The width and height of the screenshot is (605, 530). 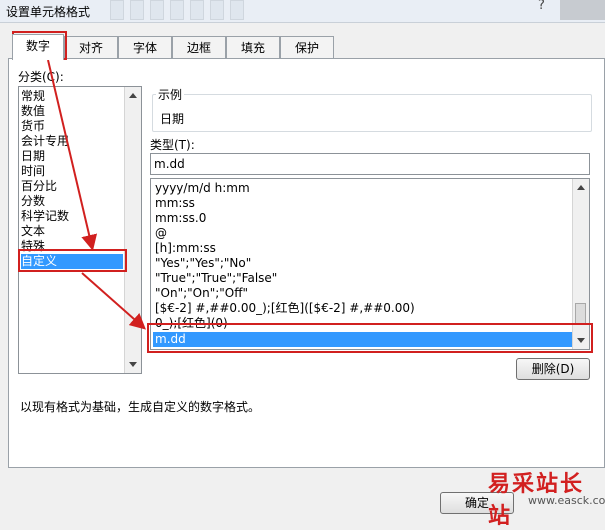 What do you see at coordinates (170, 94) in the screenshot?
I see `sample-label: 示例` at bounding box center [170, 94].